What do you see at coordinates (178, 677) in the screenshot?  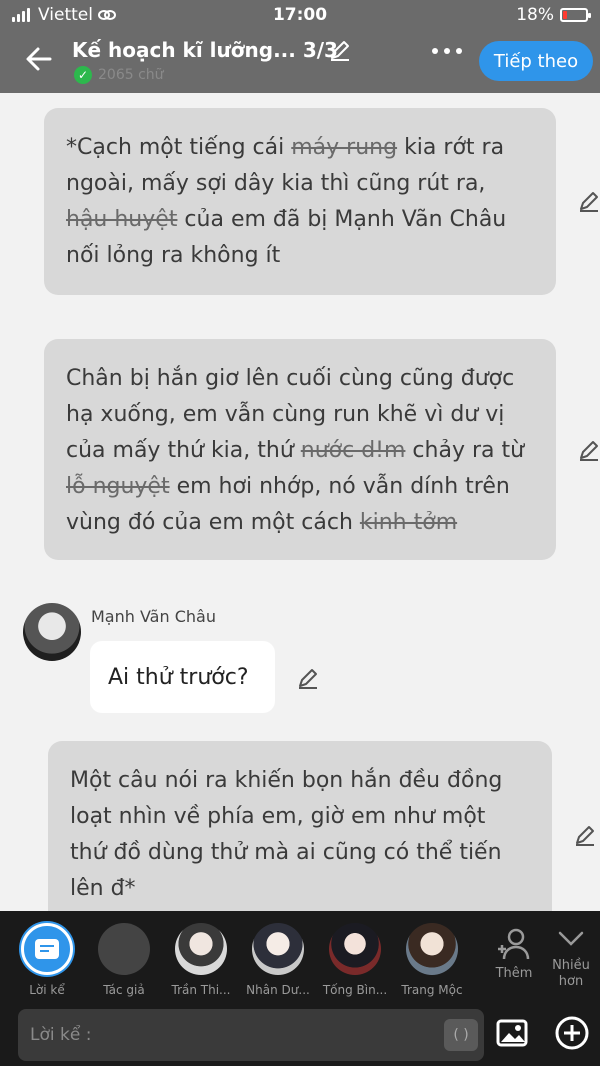 I see `character-message-text: Ai thử trước?` at bounding box center [178, 677].